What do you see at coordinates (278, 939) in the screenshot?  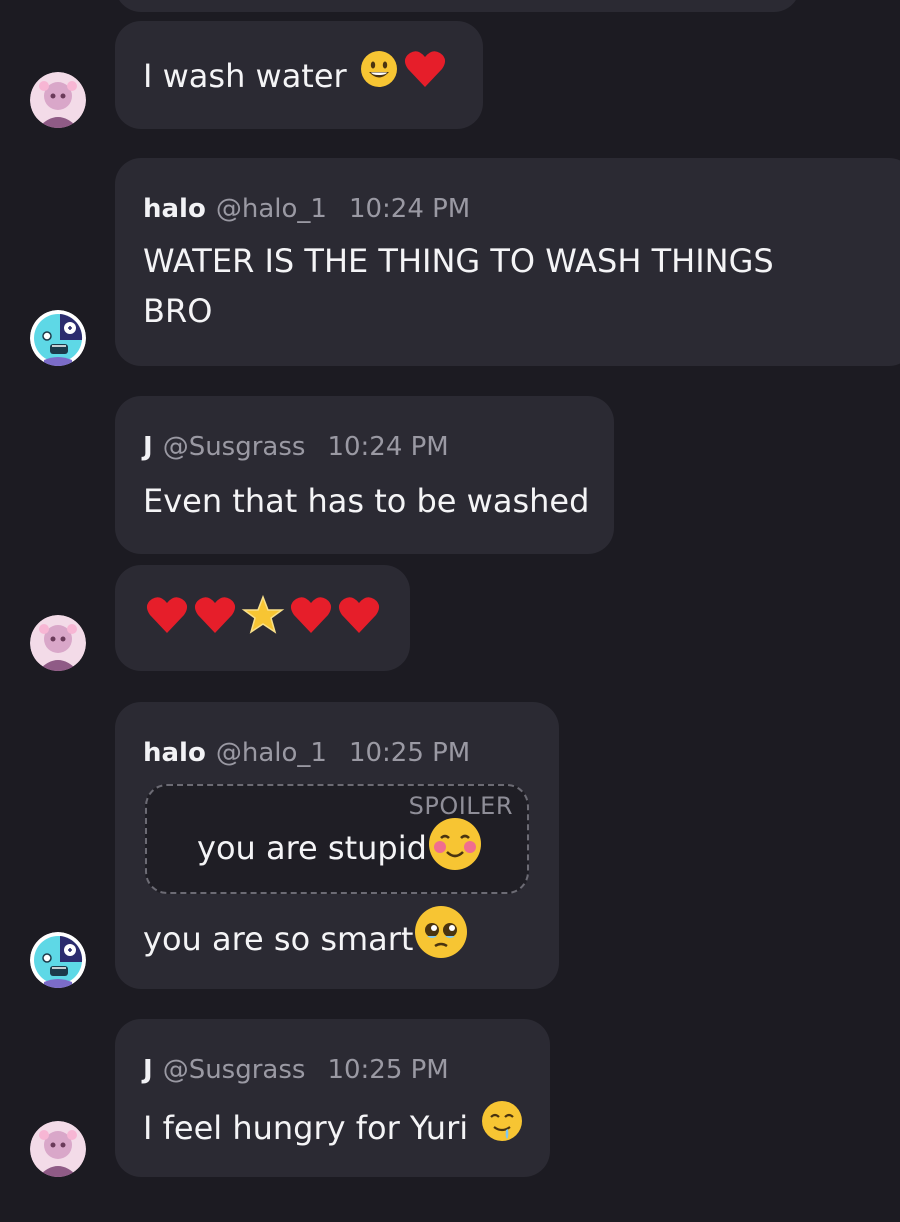 I see `message-text: you are so smart` at bounding box center [278, 939].